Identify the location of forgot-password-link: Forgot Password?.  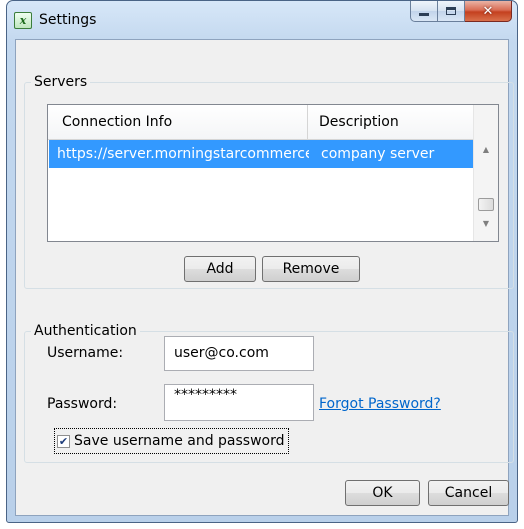
(380, 404).